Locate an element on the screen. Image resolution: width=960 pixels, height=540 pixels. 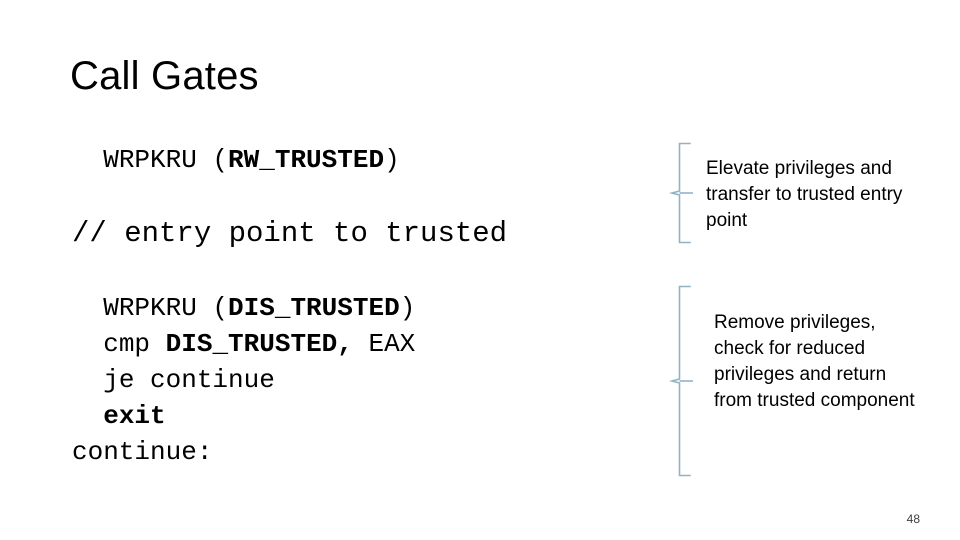
code-token: // entry point to trusted is located at coordinates (290, 233).